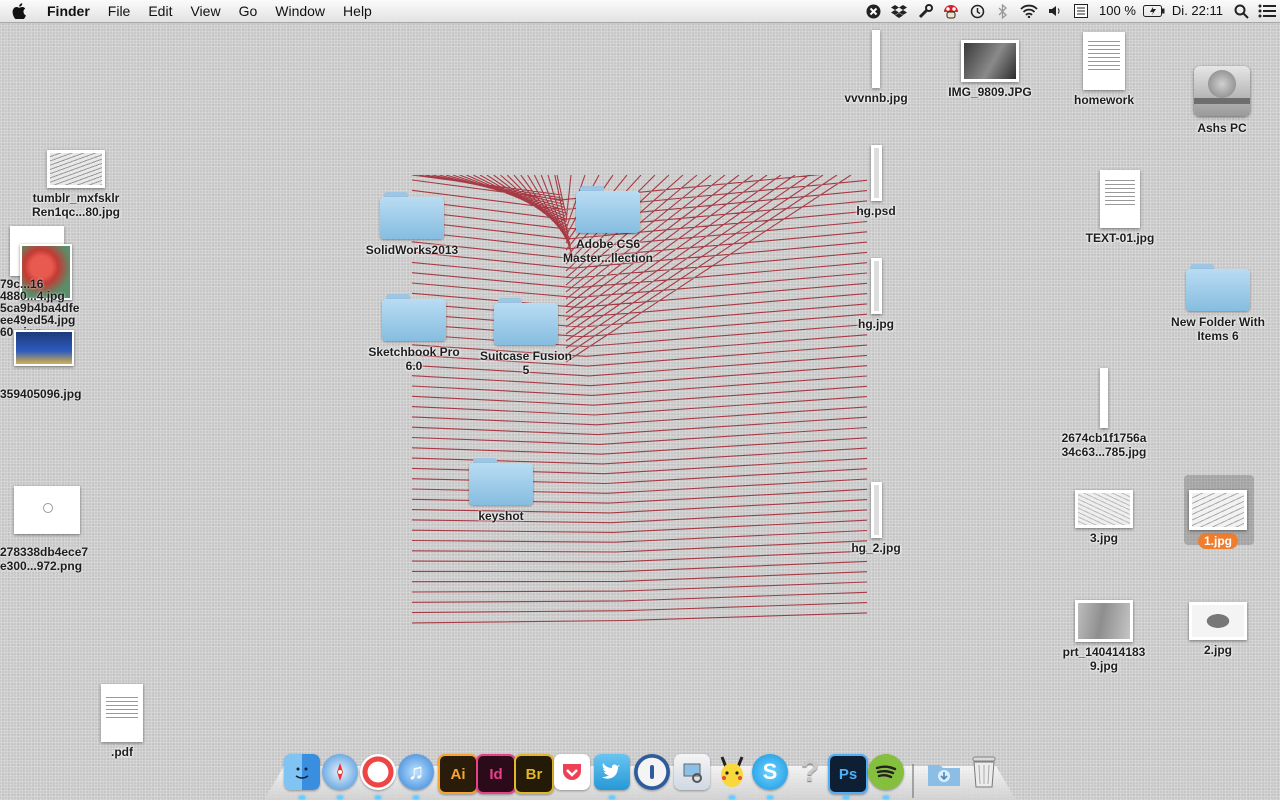 The width and height of the screenshot is (1280, 800). I want to click on twitter-icon, so click(612, 772).